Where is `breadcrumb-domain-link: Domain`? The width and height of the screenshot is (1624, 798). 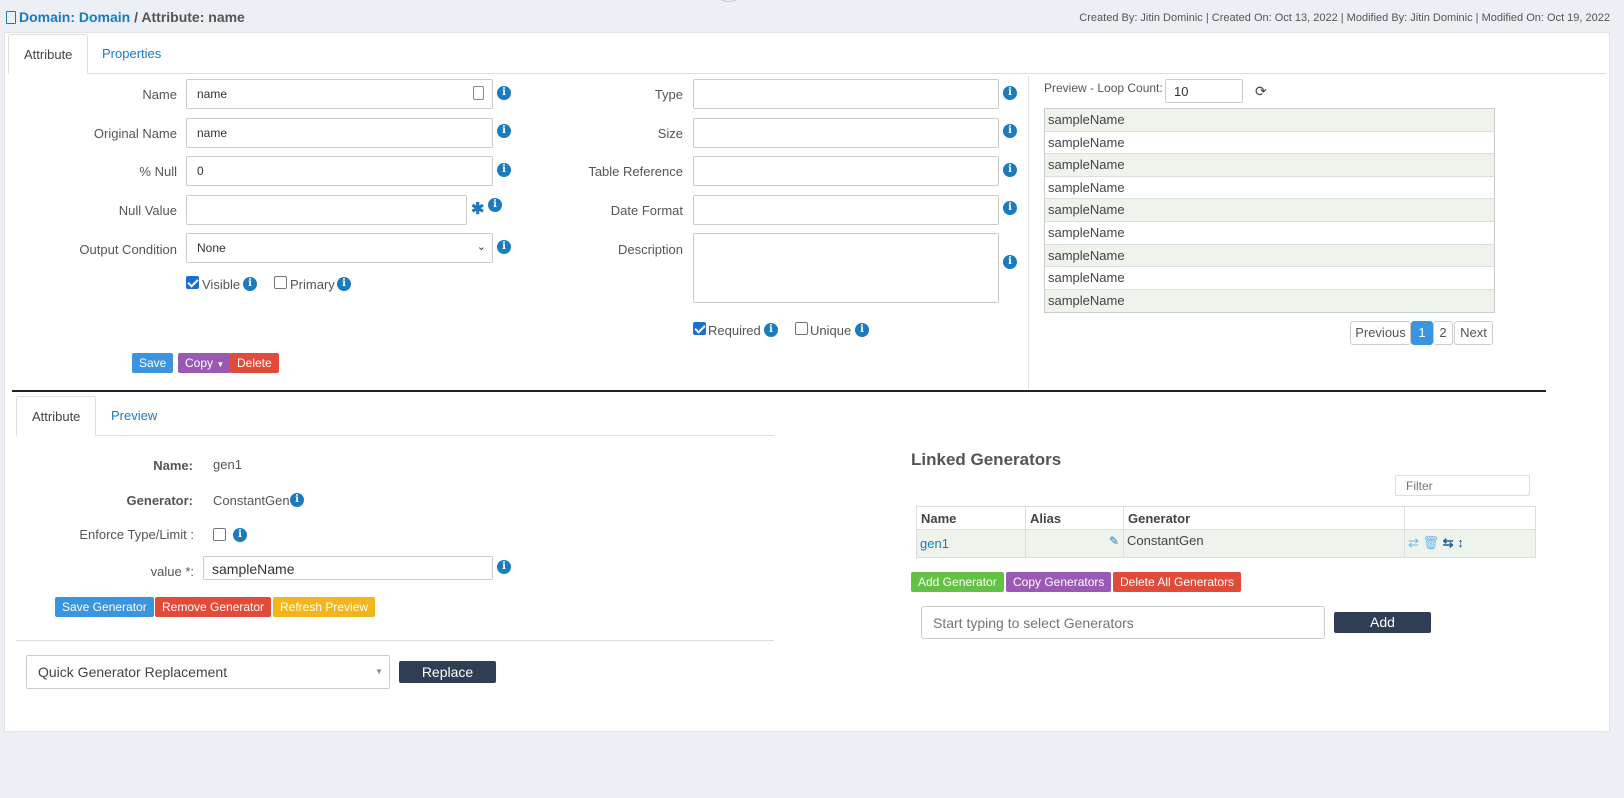 breadcrumb-domain-link: Domain is located at coordinates (74, 17).